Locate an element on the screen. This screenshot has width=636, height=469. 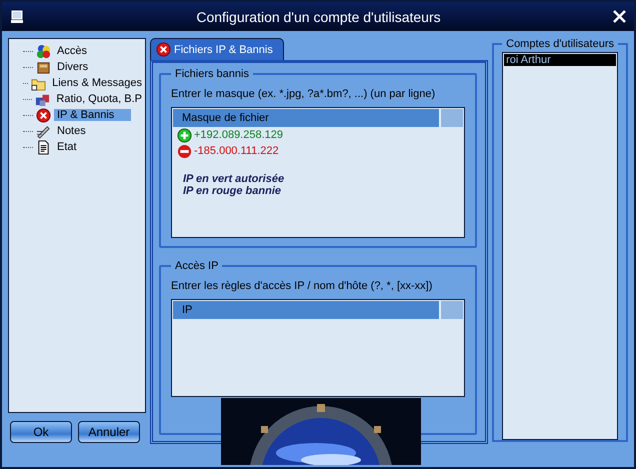
column-header: Masque de fichier is located at coordinates (307, 118).